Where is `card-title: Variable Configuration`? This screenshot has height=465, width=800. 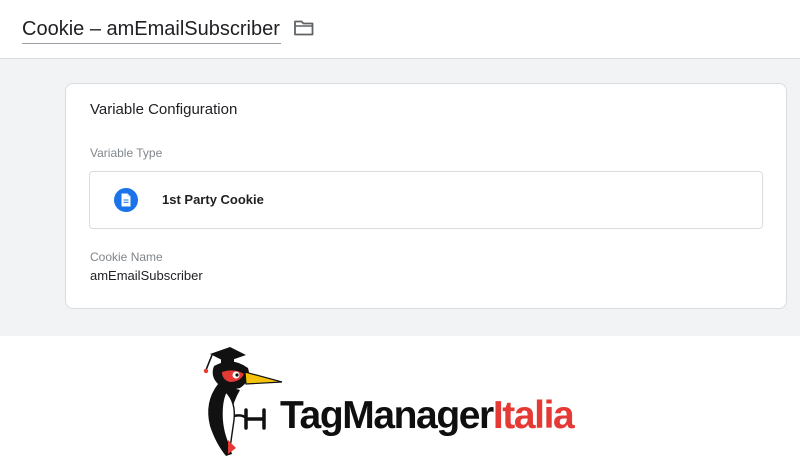 card-title: Variable Configuration is located at coordinates (164, 109).